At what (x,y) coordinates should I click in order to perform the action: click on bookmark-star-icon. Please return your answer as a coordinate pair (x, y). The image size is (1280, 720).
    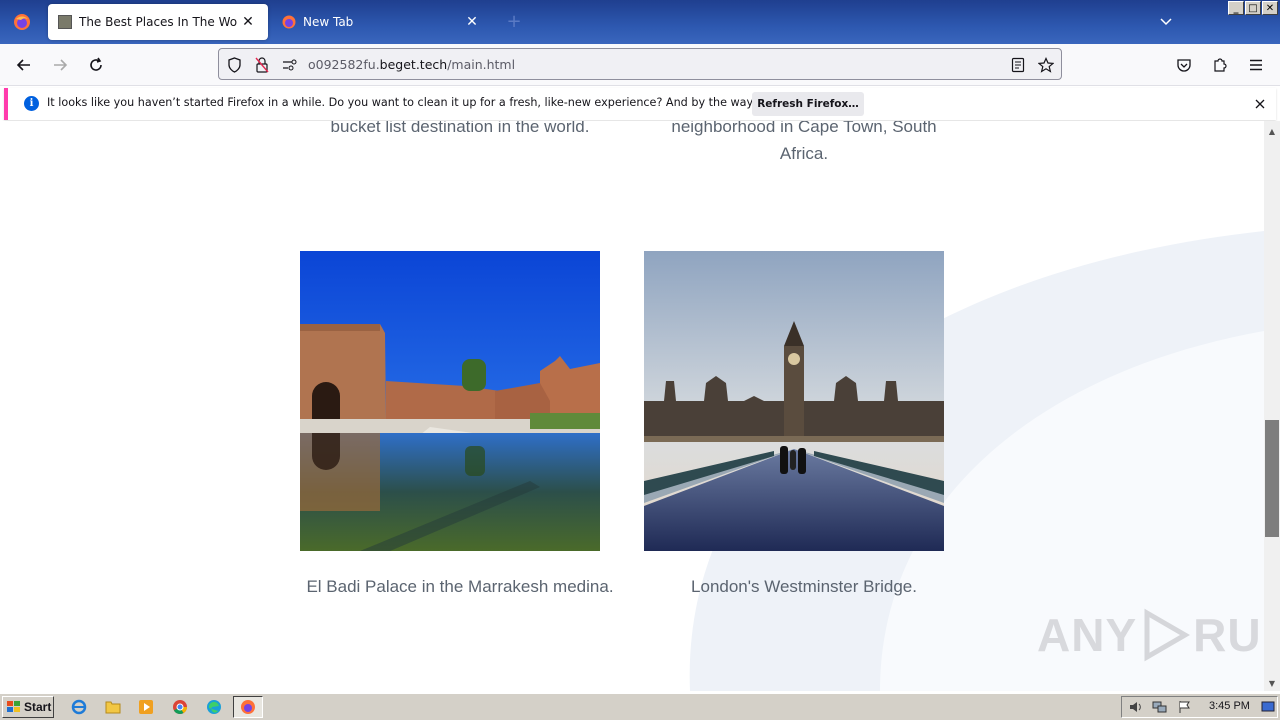
    Looking at the image, I should click on (1046, 65).